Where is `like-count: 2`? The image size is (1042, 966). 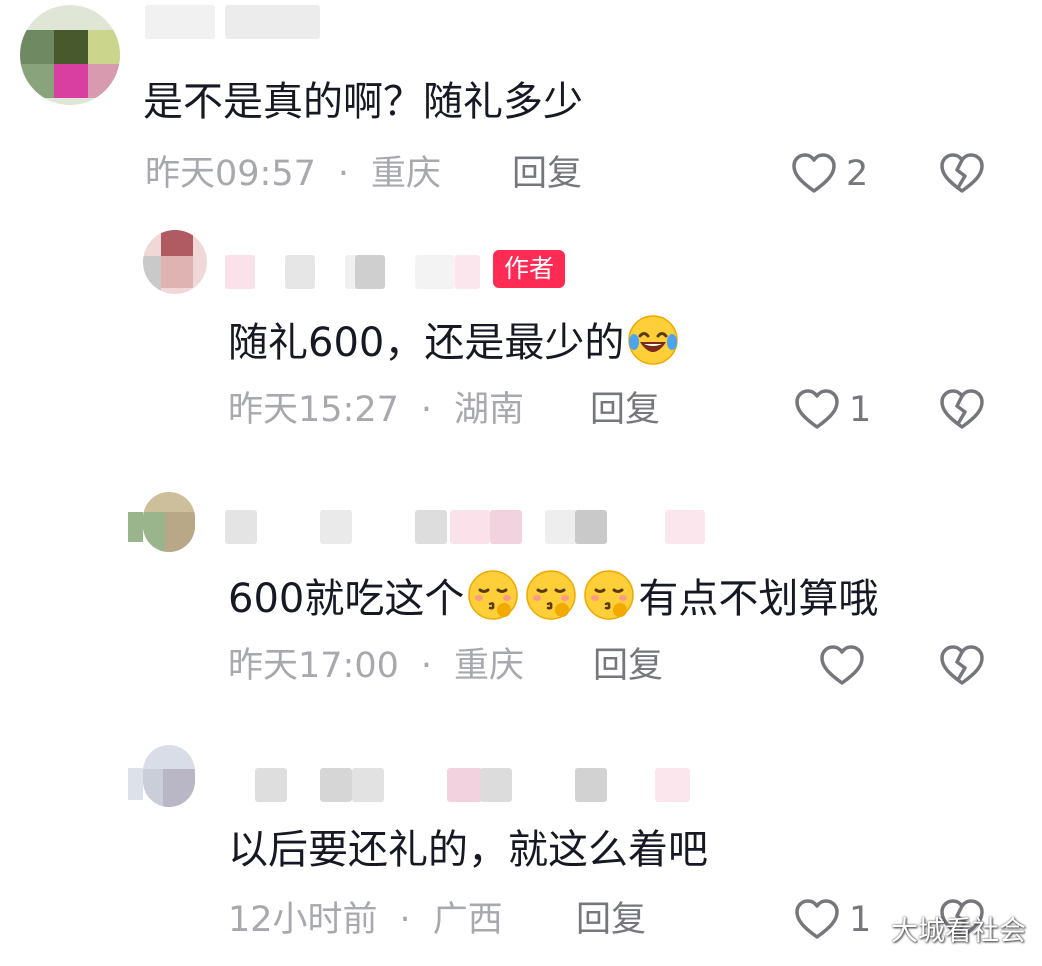 like-count: 2 is located at coordinates (857, 174).